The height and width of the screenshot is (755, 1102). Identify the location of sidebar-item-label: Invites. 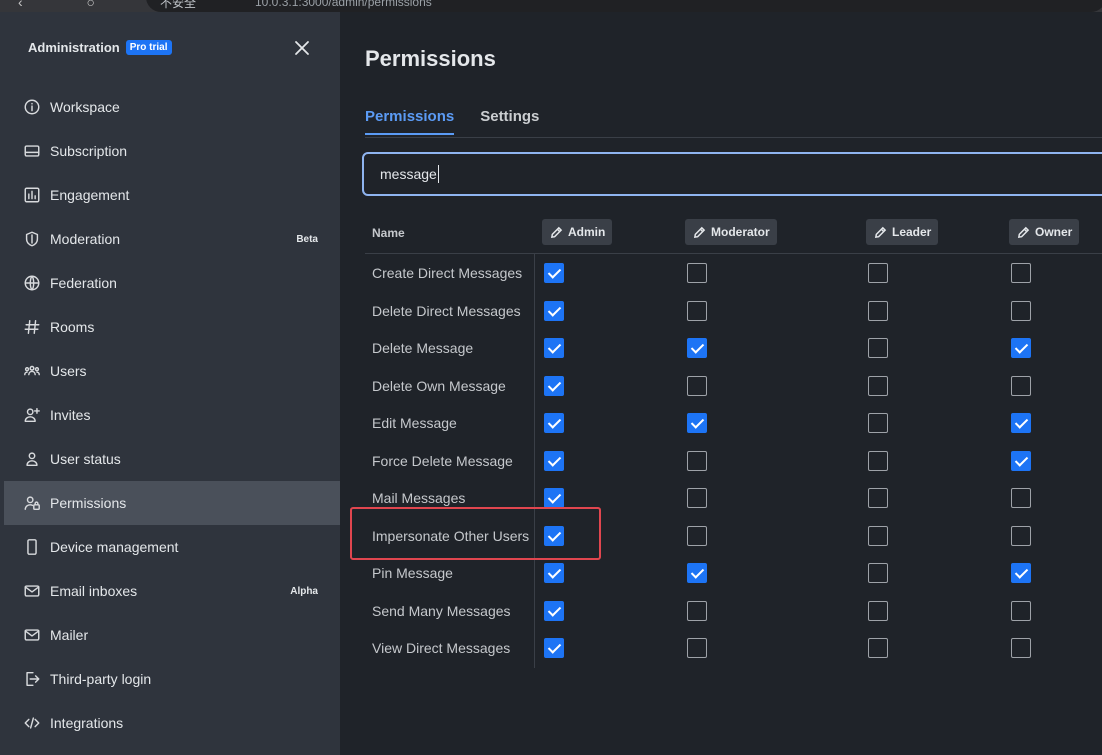
(70, 415).